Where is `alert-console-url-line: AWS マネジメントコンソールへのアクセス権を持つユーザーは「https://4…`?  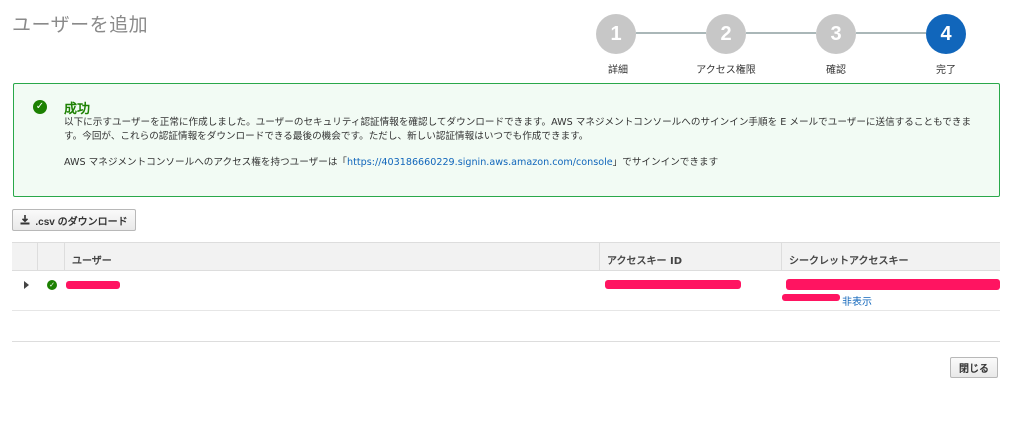
alert-console-url-line: AWS マネジメントコンソールへのアクセス権を持つユーザーは「https://4… is located at coordinates (524, 163).